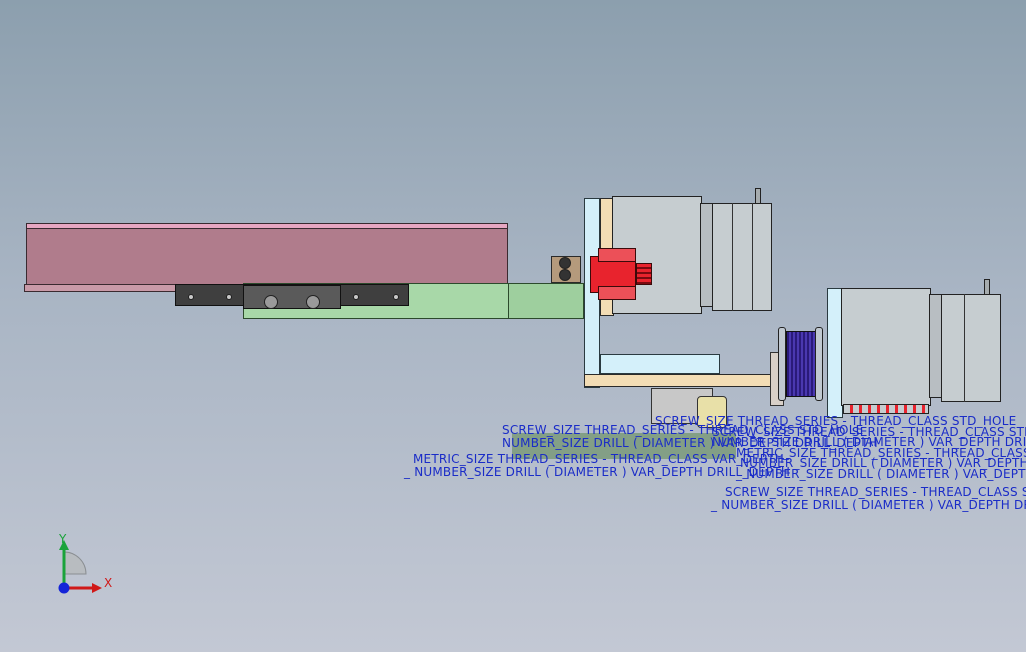 The width and height of the screenshot is (1026, 652). I want to click on encoder-connector-top, so click(617, 255).